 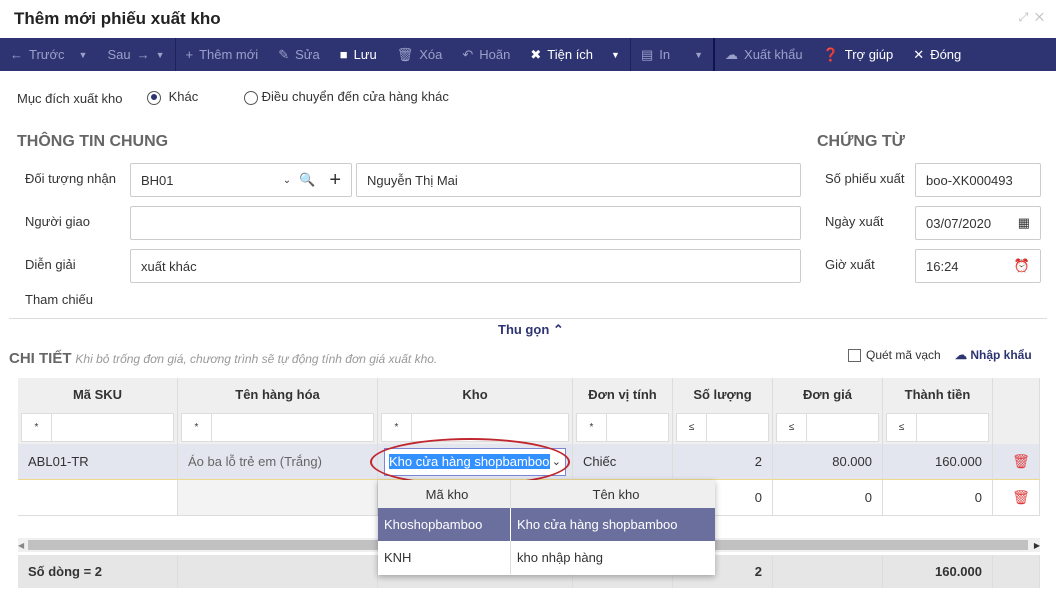 I want to click on time-field: 16:24 ⏰, so click(x=978, y=266).